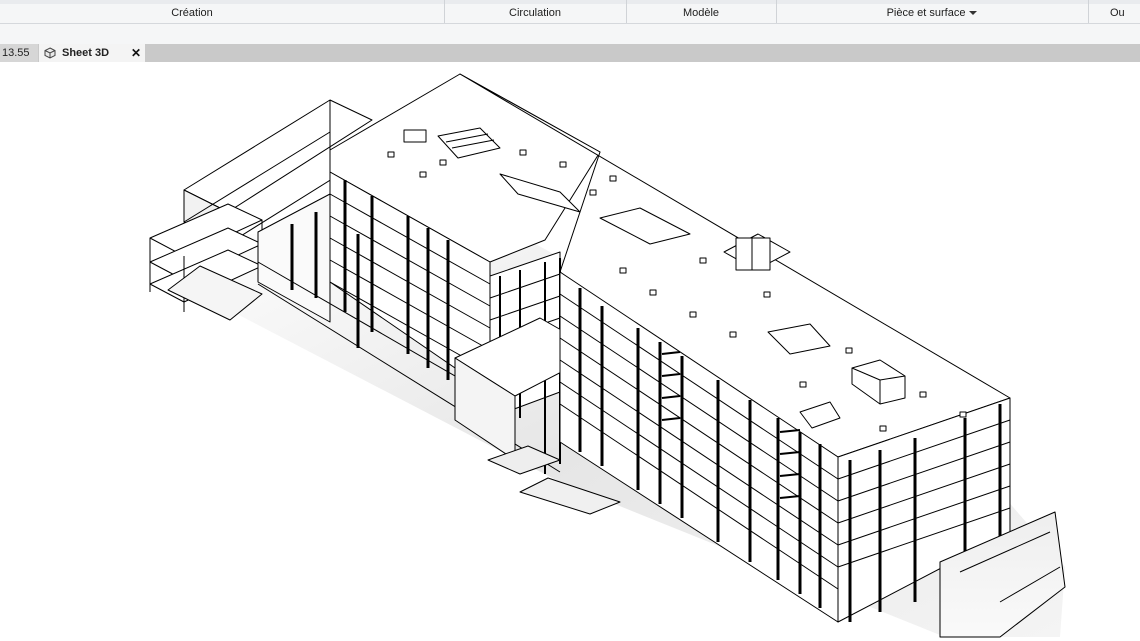  I want to click on close-icon: ✕, so click(136, 53).